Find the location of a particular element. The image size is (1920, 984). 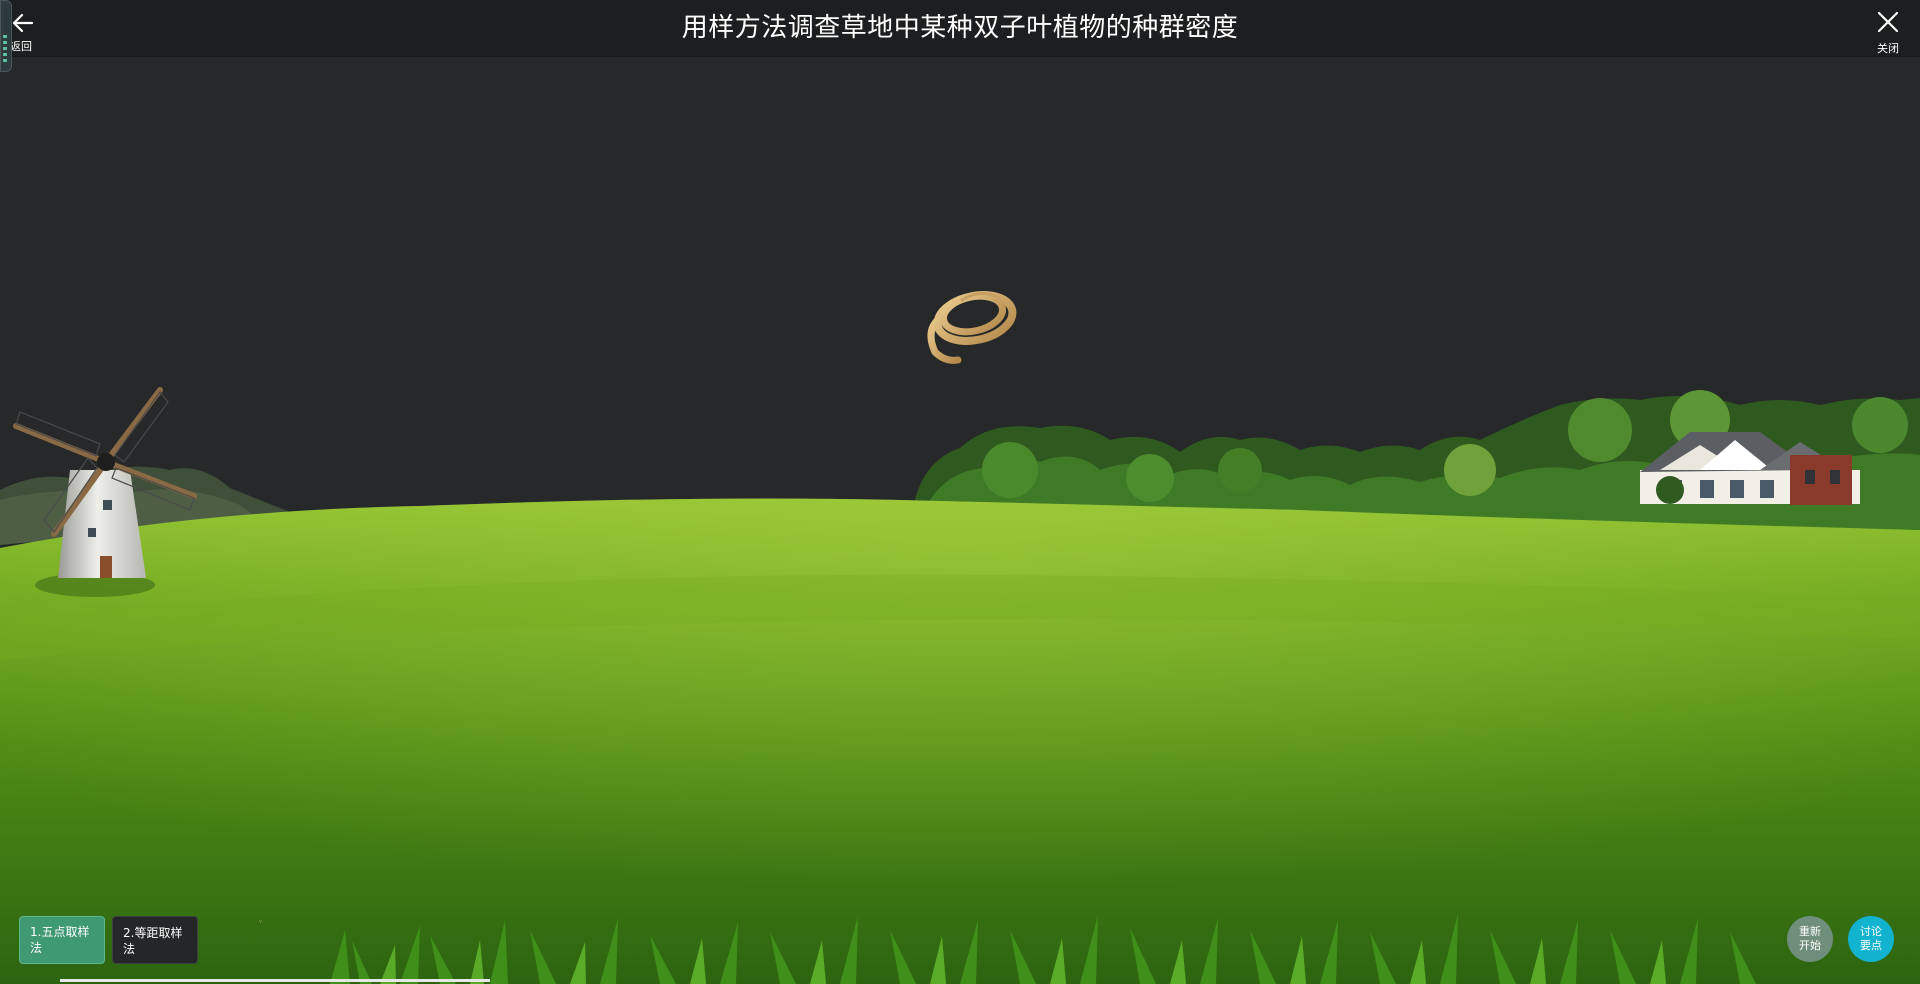

progress-strip is located at coordinates (275, 980).